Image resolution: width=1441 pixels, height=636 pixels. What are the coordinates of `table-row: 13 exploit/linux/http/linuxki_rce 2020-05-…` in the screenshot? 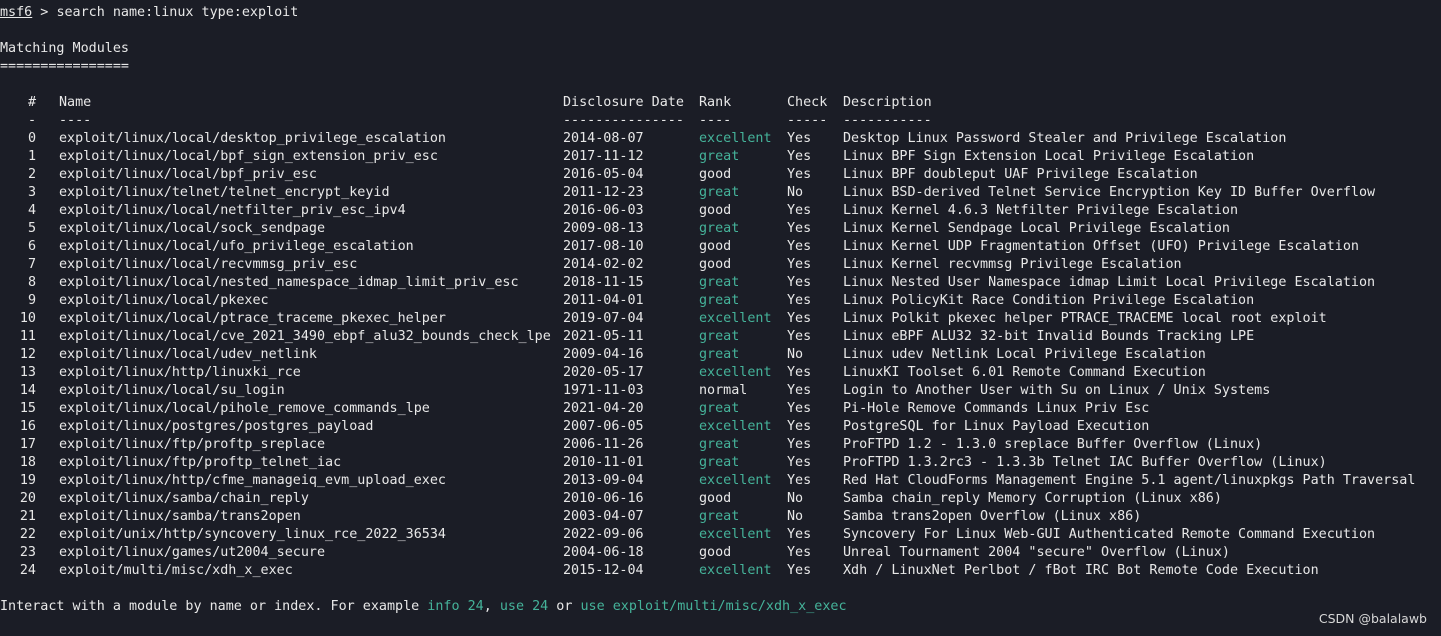 It's located at (720, 373).